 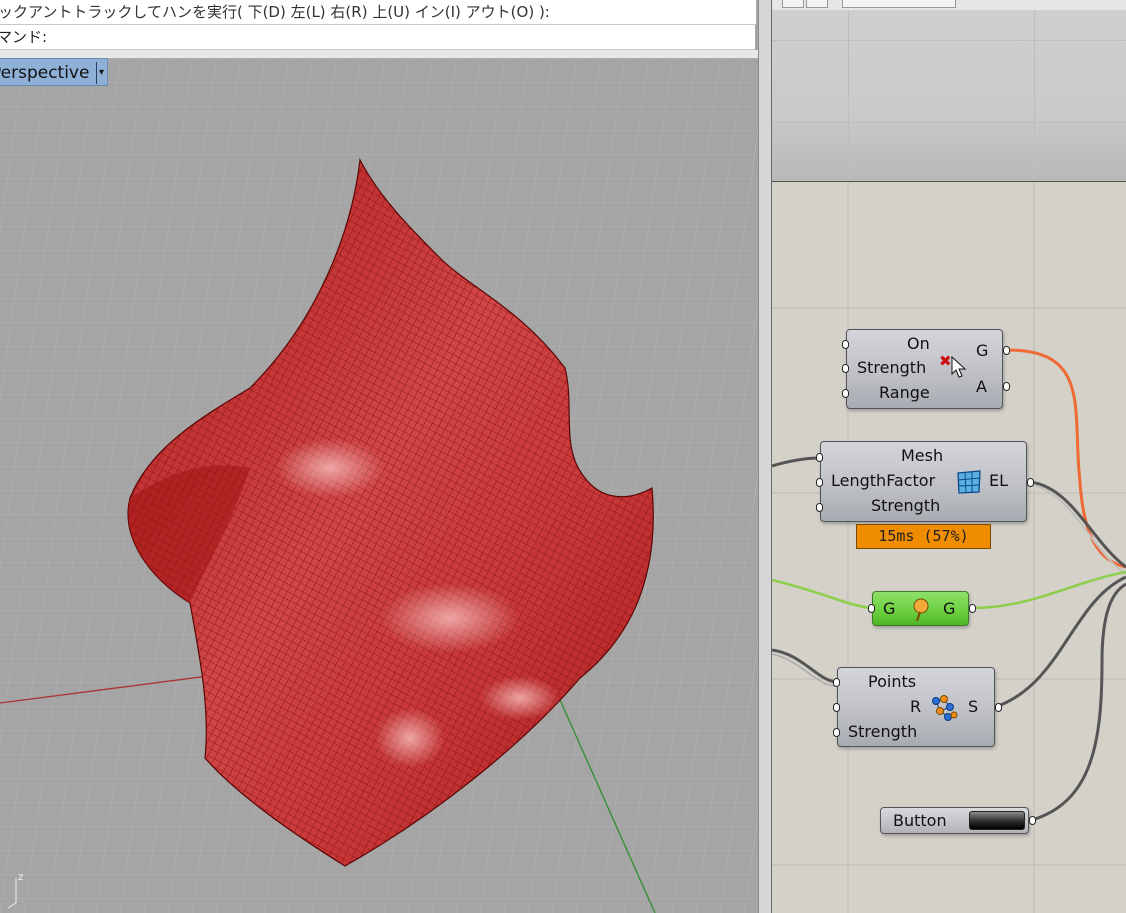 I want to click on button-press-area, so click(x=997, y=820).